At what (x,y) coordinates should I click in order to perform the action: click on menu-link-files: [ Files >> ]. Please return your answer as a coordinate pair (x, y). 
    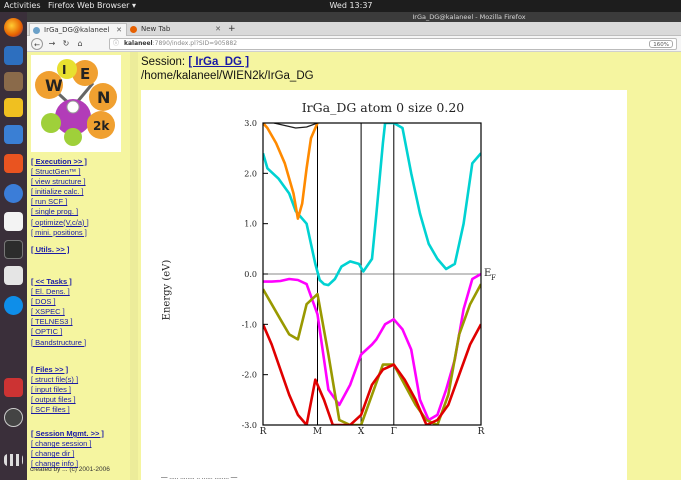
    Looking at the image, I should click on (54, 370).